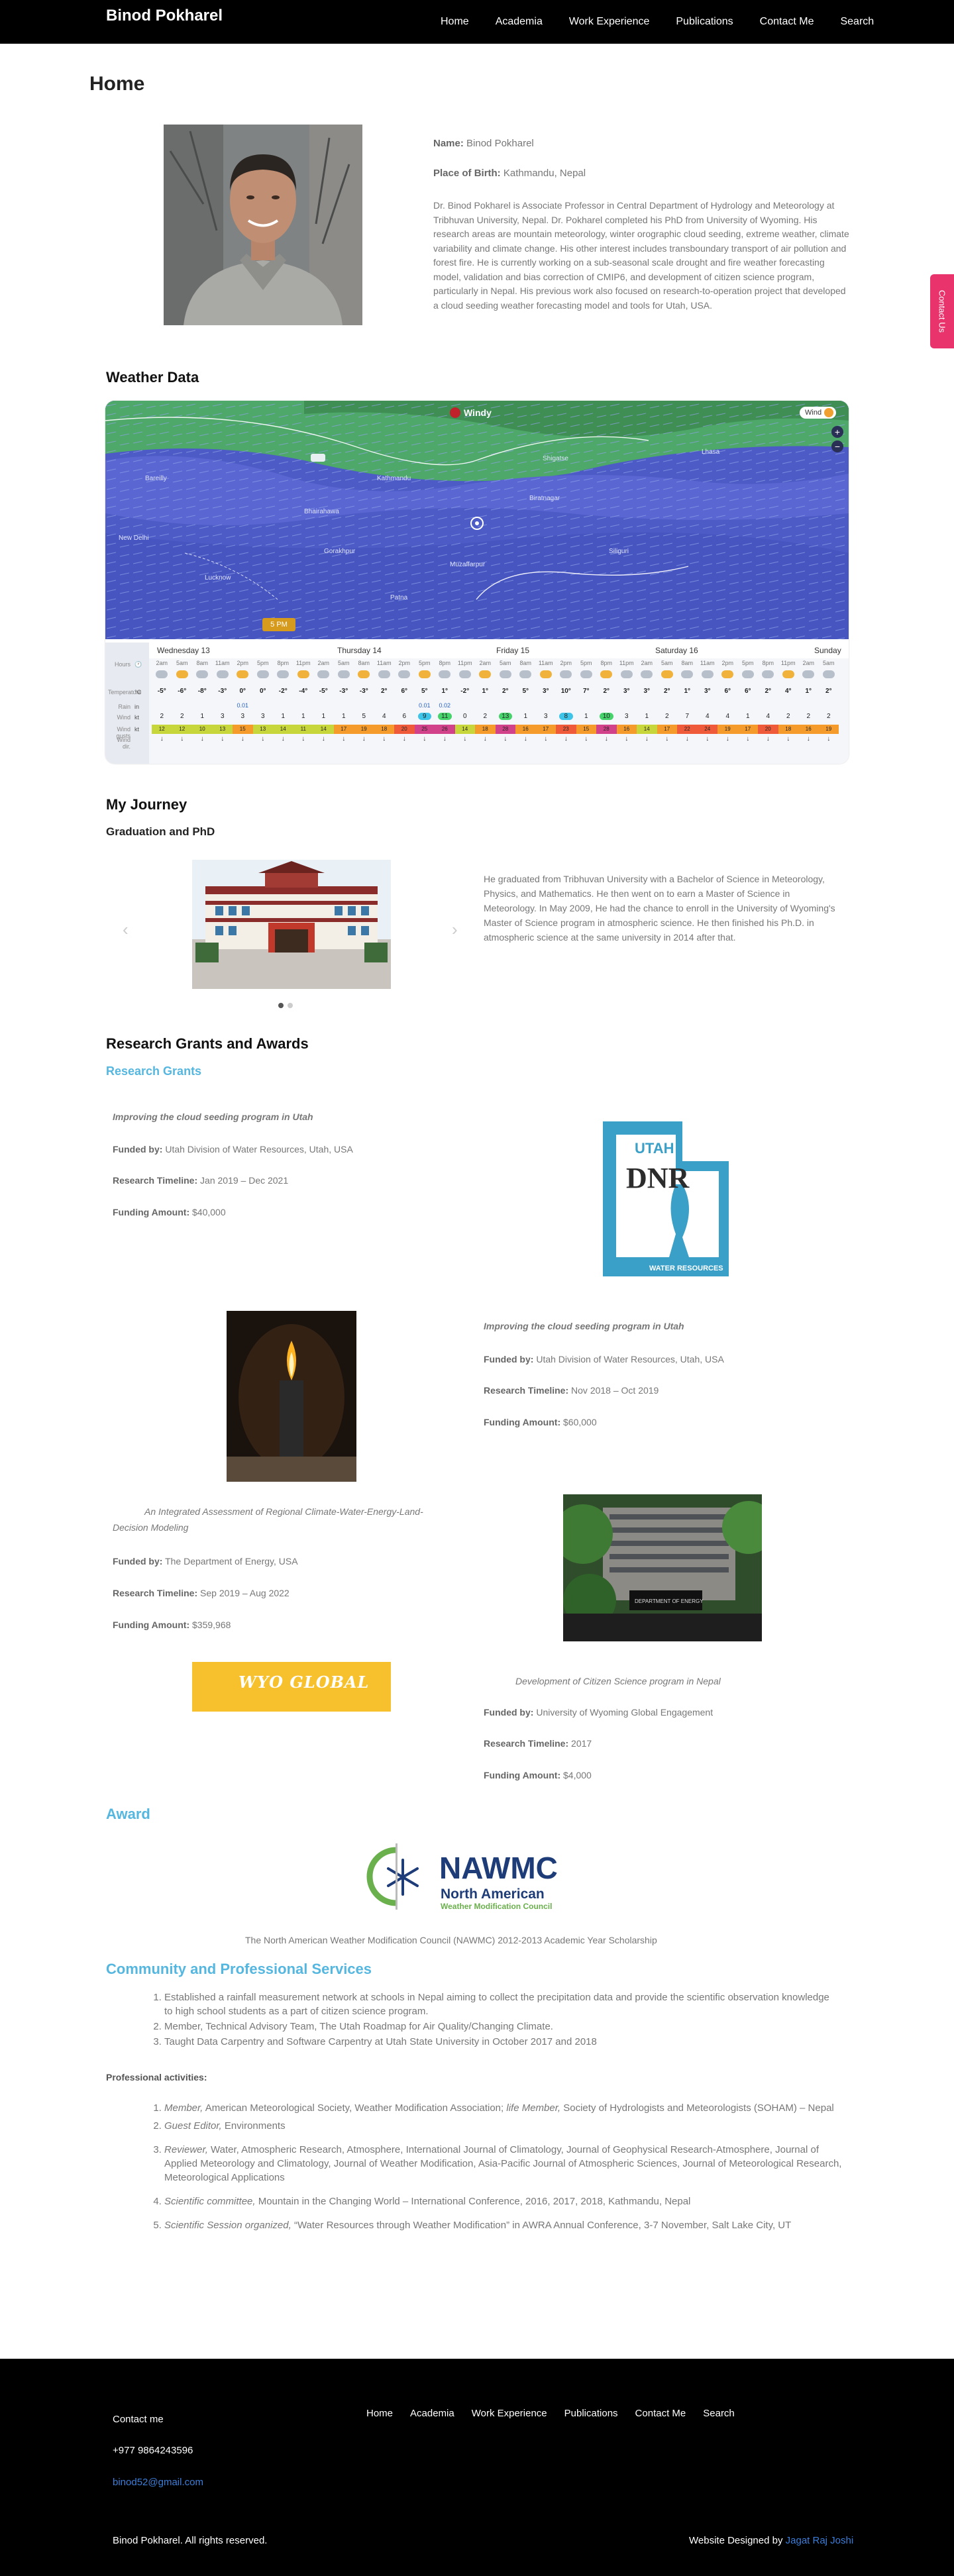  What do you see at coordinates (818, 413) in the screenshot?
I see `layer-selector: Wind` at bounding box center [818, 413].